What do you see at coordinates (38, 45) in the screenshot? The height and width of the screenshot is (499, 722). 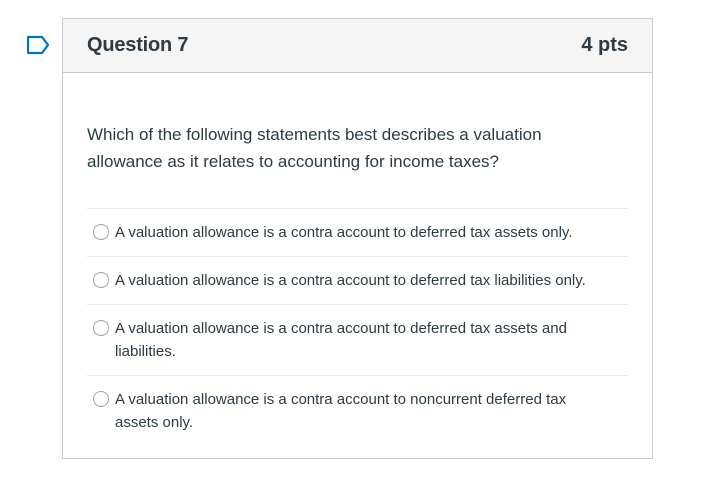 I see `flag-question-icon` at bounding box center [38, 45].